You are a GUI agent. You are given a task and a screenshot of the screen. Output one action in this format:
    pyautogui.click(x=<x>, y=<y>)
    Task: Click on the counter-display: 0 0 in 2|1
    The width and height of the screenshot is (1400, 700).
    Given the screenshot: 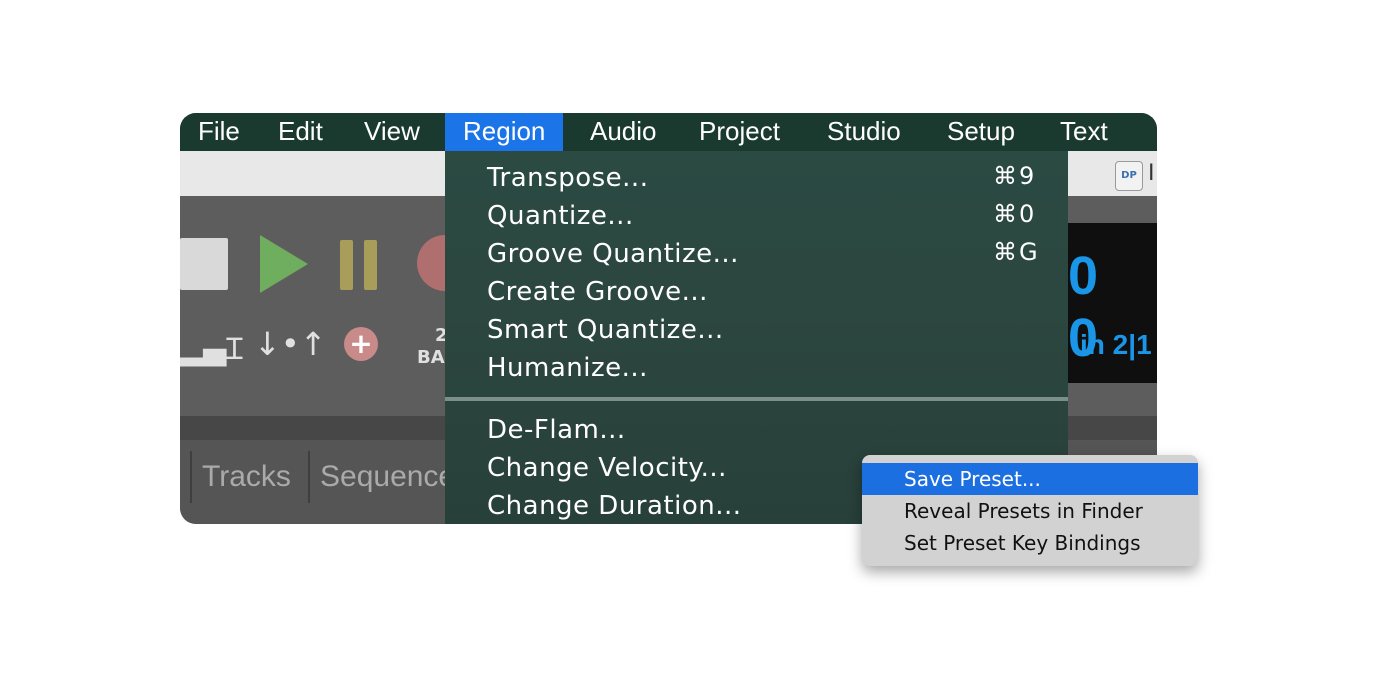 What is the action you would take?
    pyautogui.click(x=1112, y=303)
    